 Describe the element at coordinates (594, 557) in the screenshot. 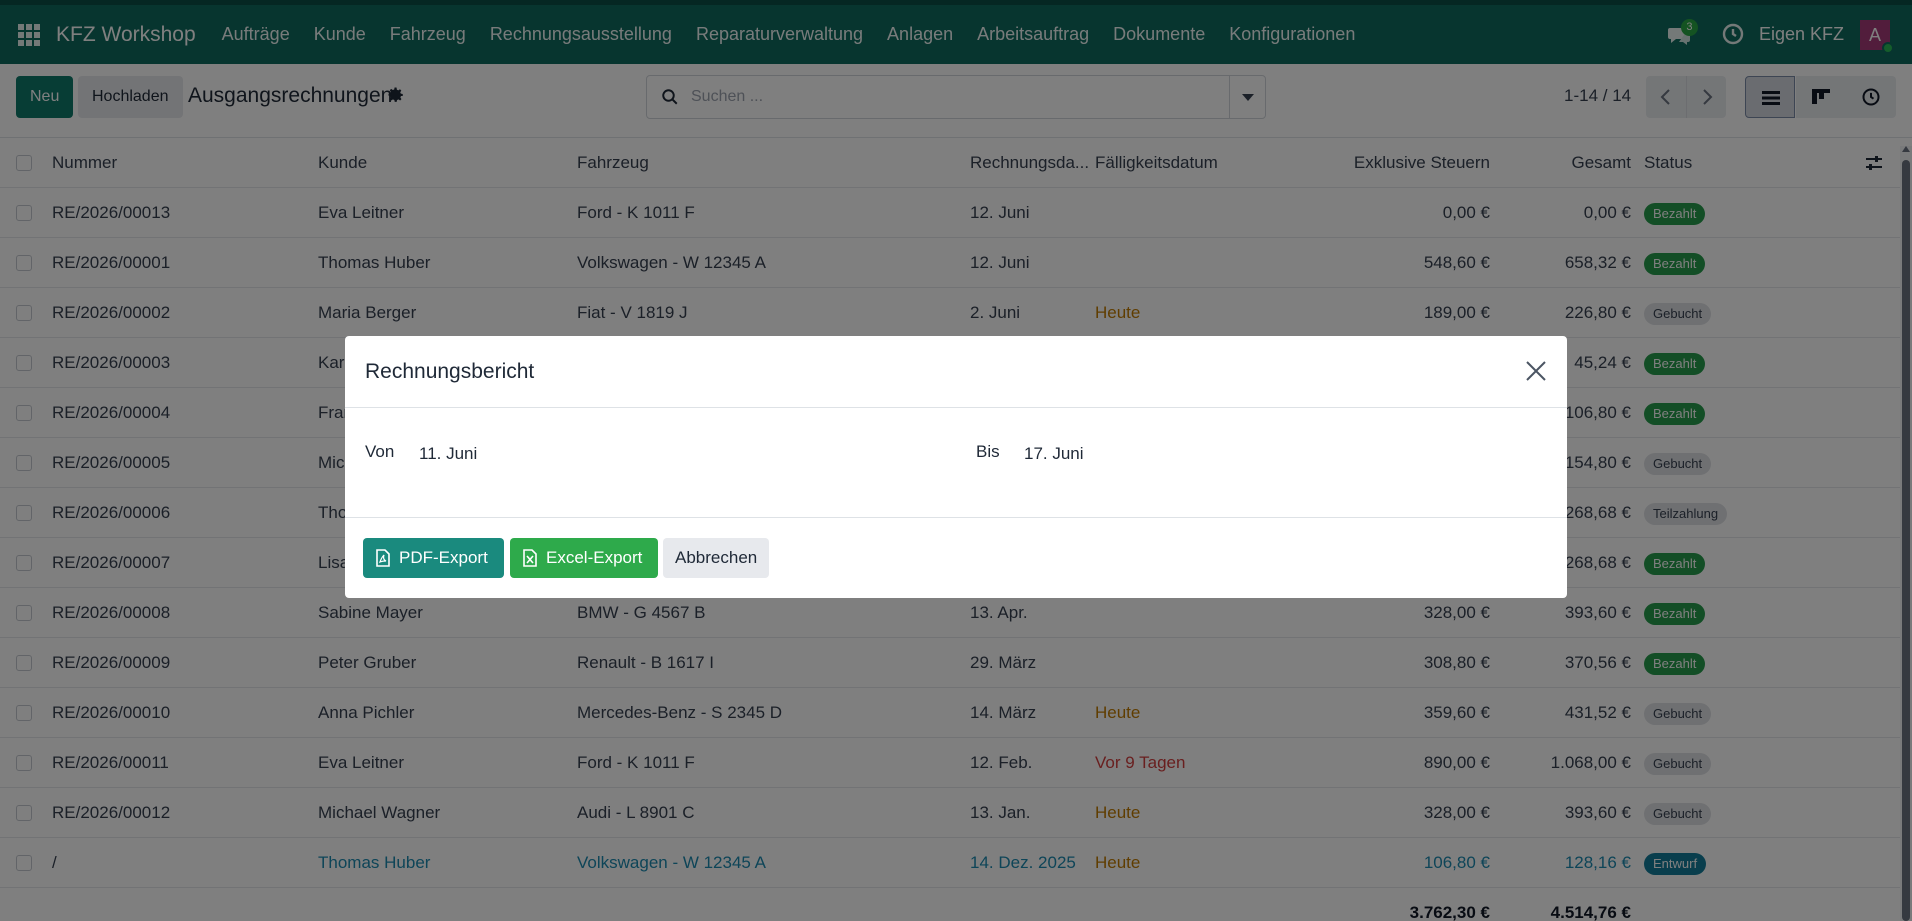

I see `excel-export-label: Excel-Export` at that location.